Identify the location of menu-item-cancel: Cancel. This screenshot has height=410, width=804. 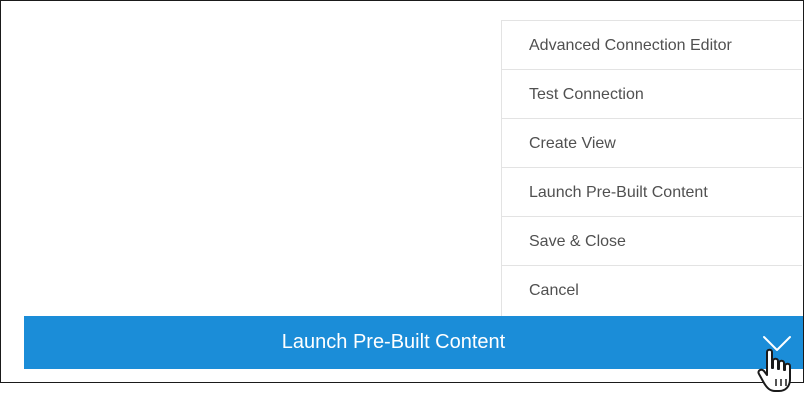
(652, 290).